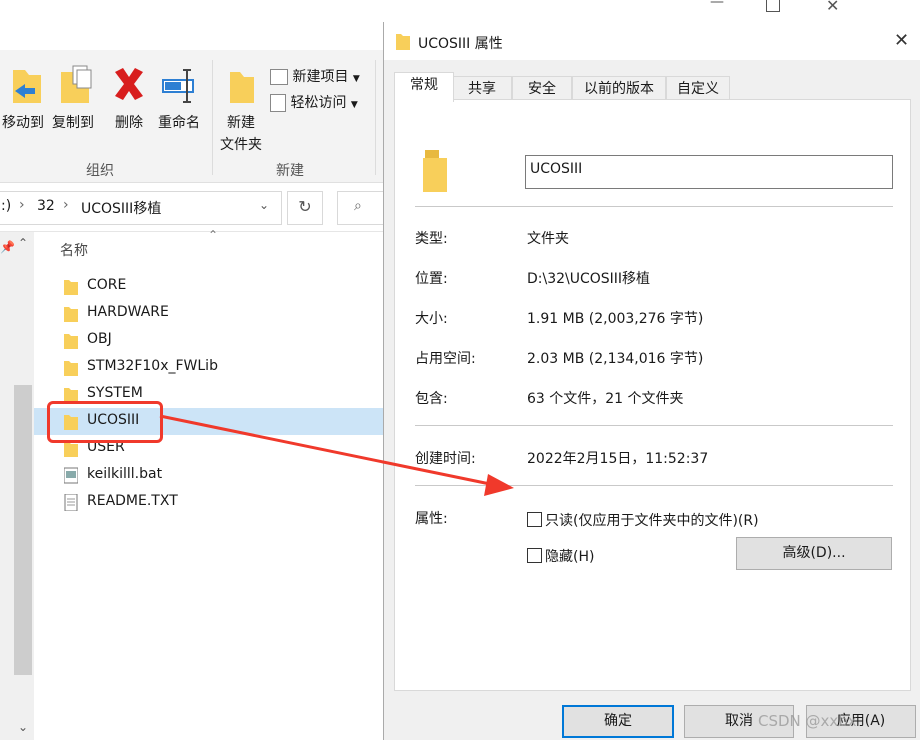  I want to click on tab-general: 常规, so click(424, 87).